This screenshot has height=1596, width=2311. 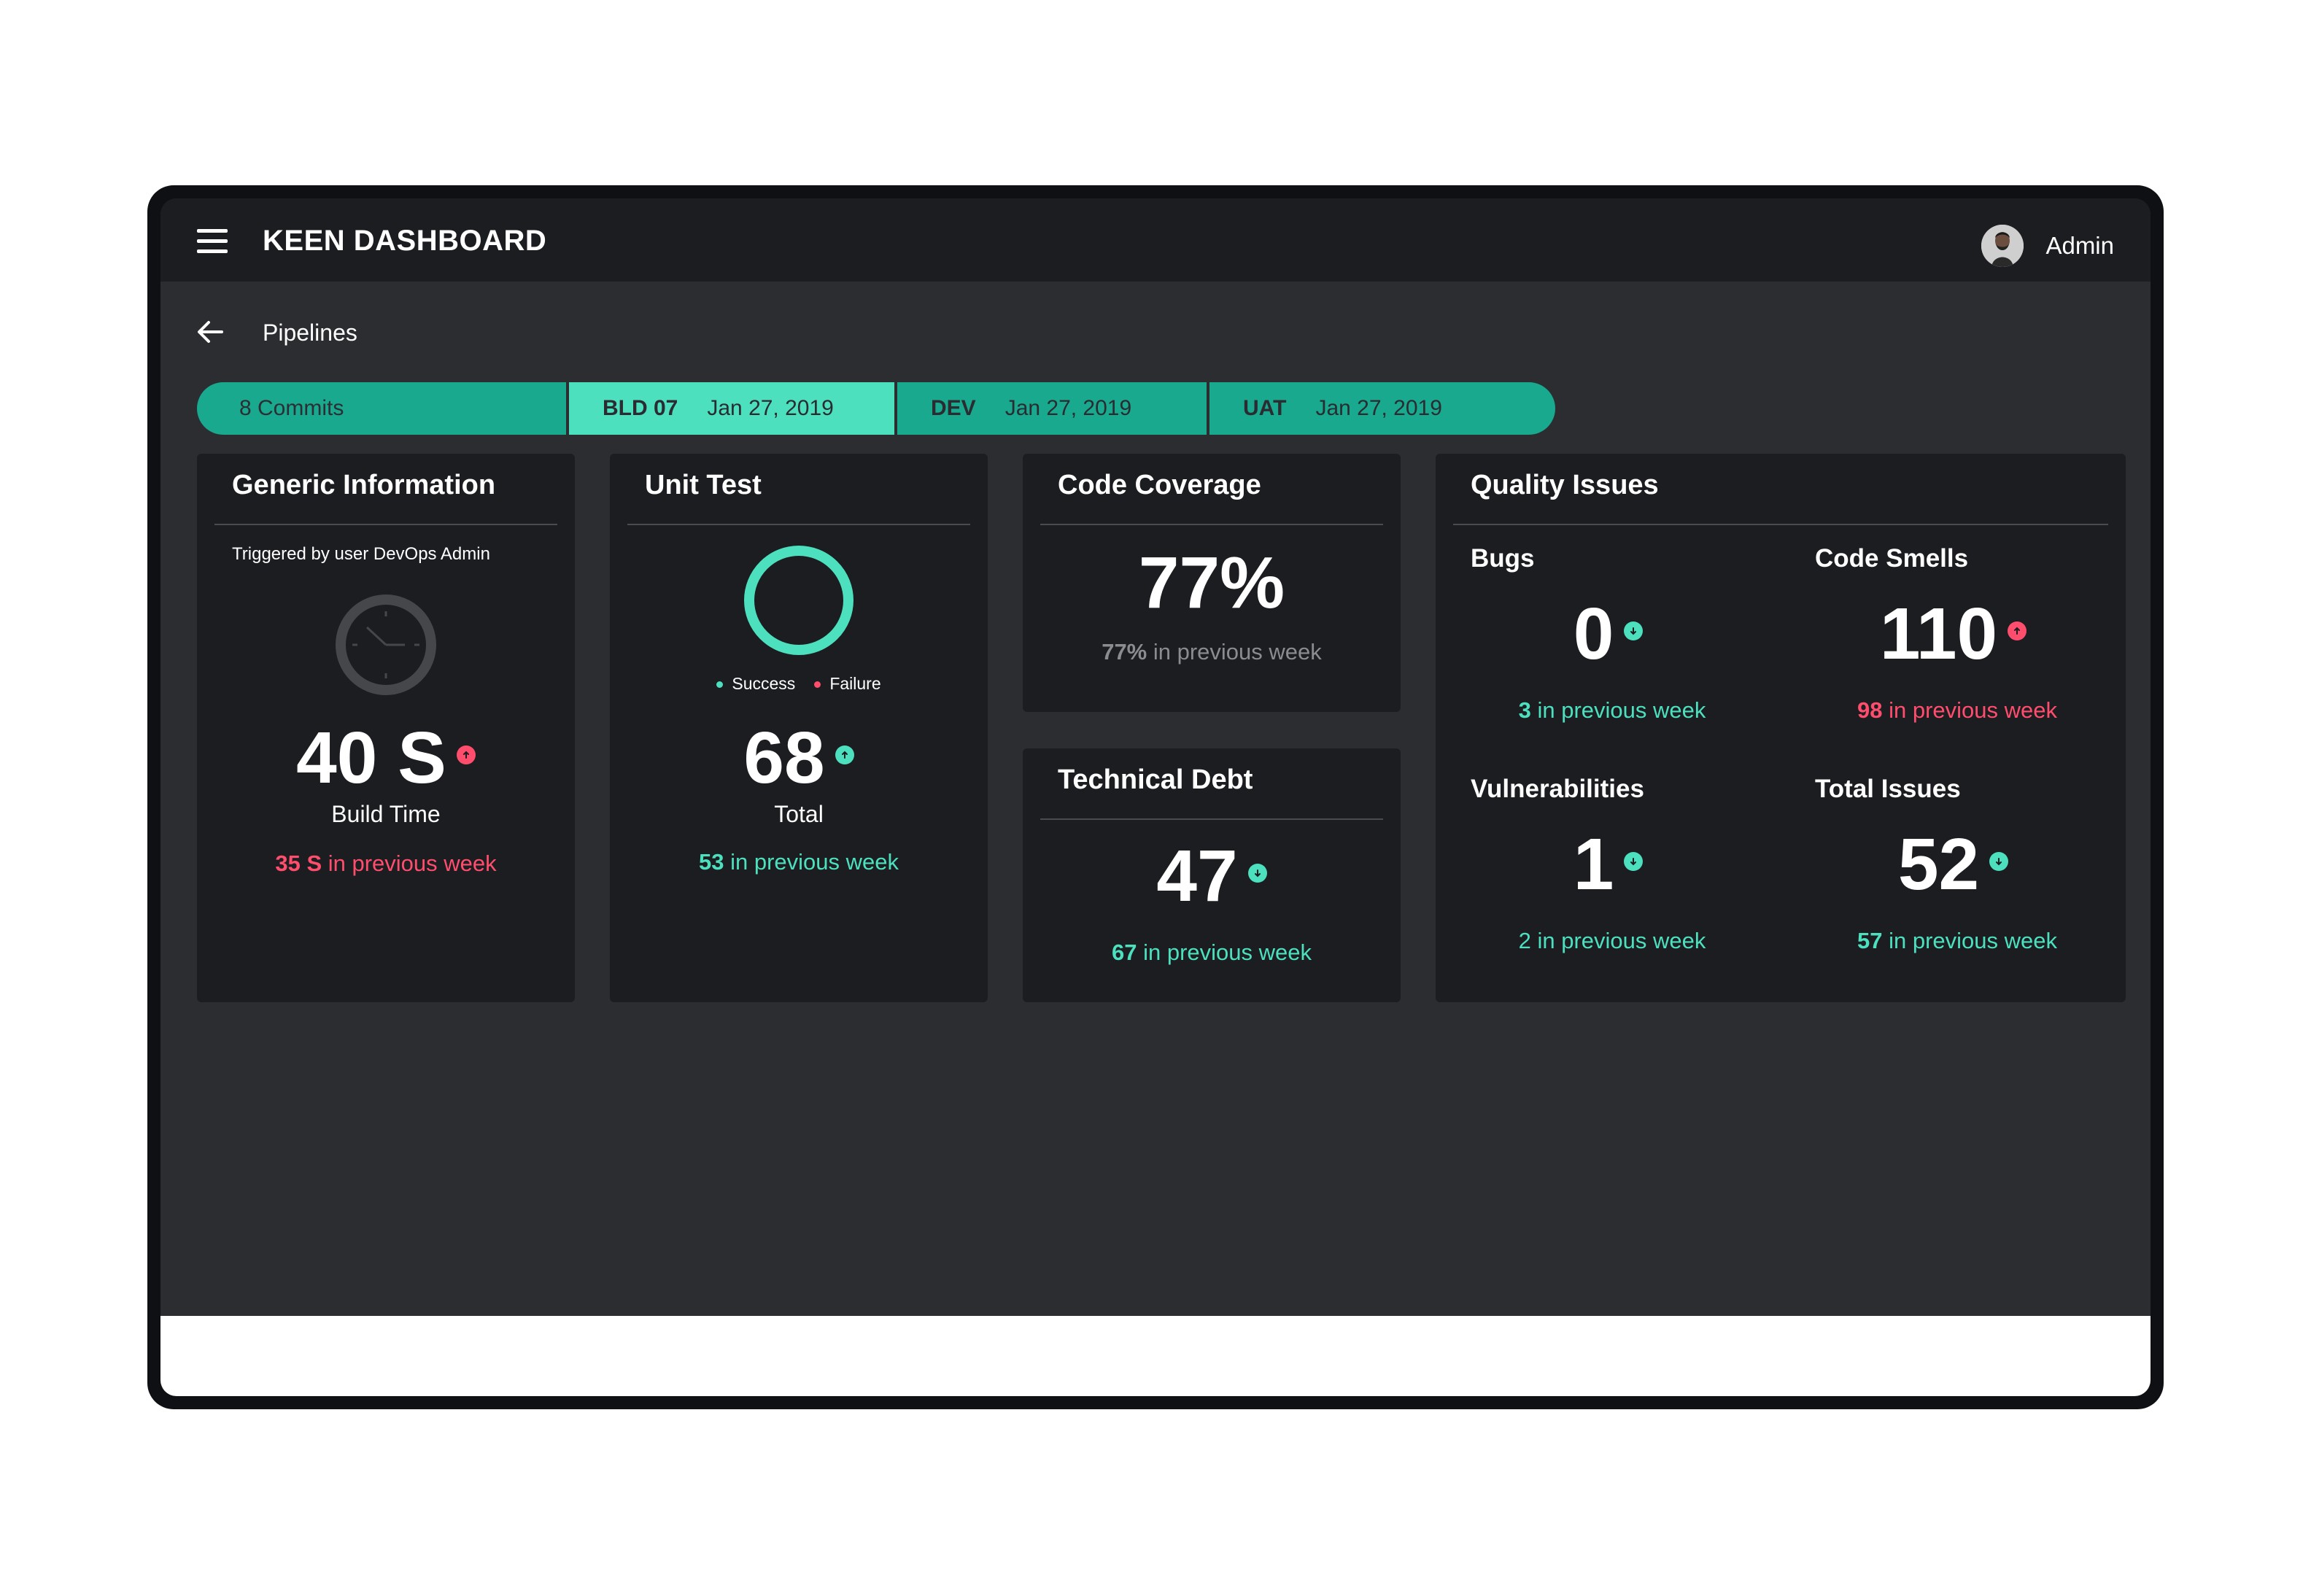 What do you see at coordinates (764, 684) in the screenshot?
I see `legend-success-label: Success` at bounding box center [764, 684].